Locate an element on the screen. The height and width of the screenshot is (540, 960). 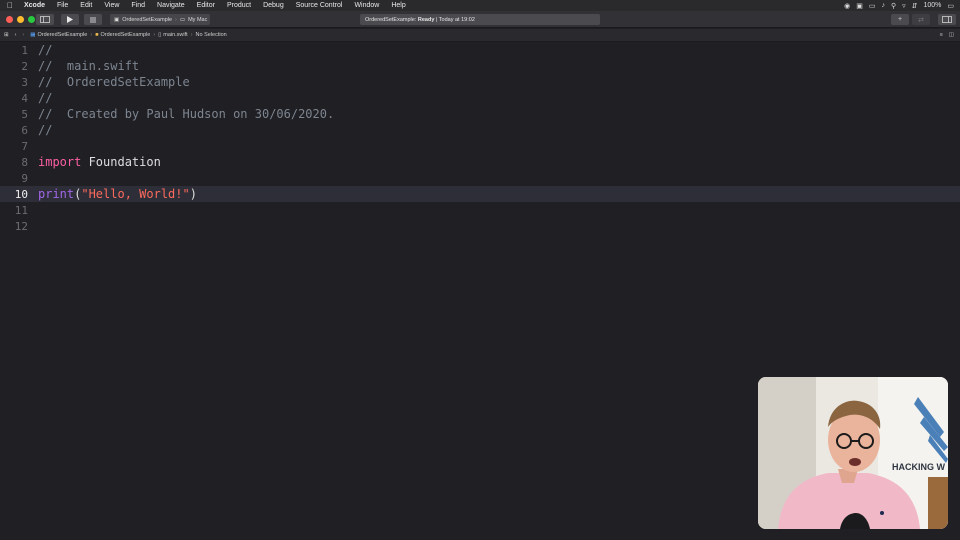
code-review-button: ⇄ is located at coordinates (921, 19).